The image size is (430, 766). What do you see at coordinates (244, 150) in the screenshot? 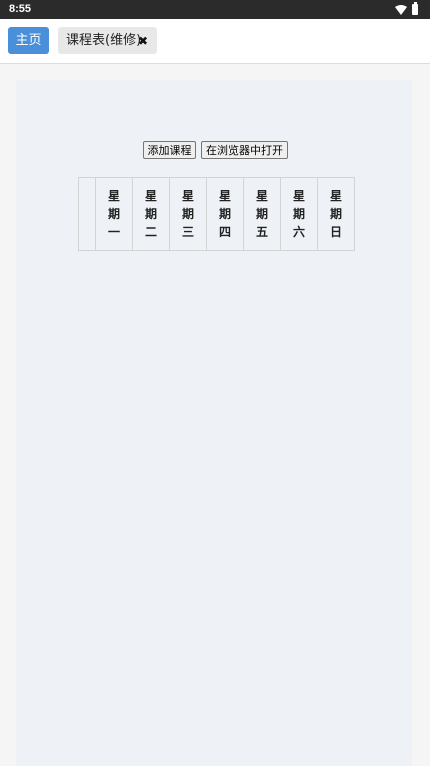
I see `open-in-browser-button: 在浏览器中打开` at bounding box center [244, 150].